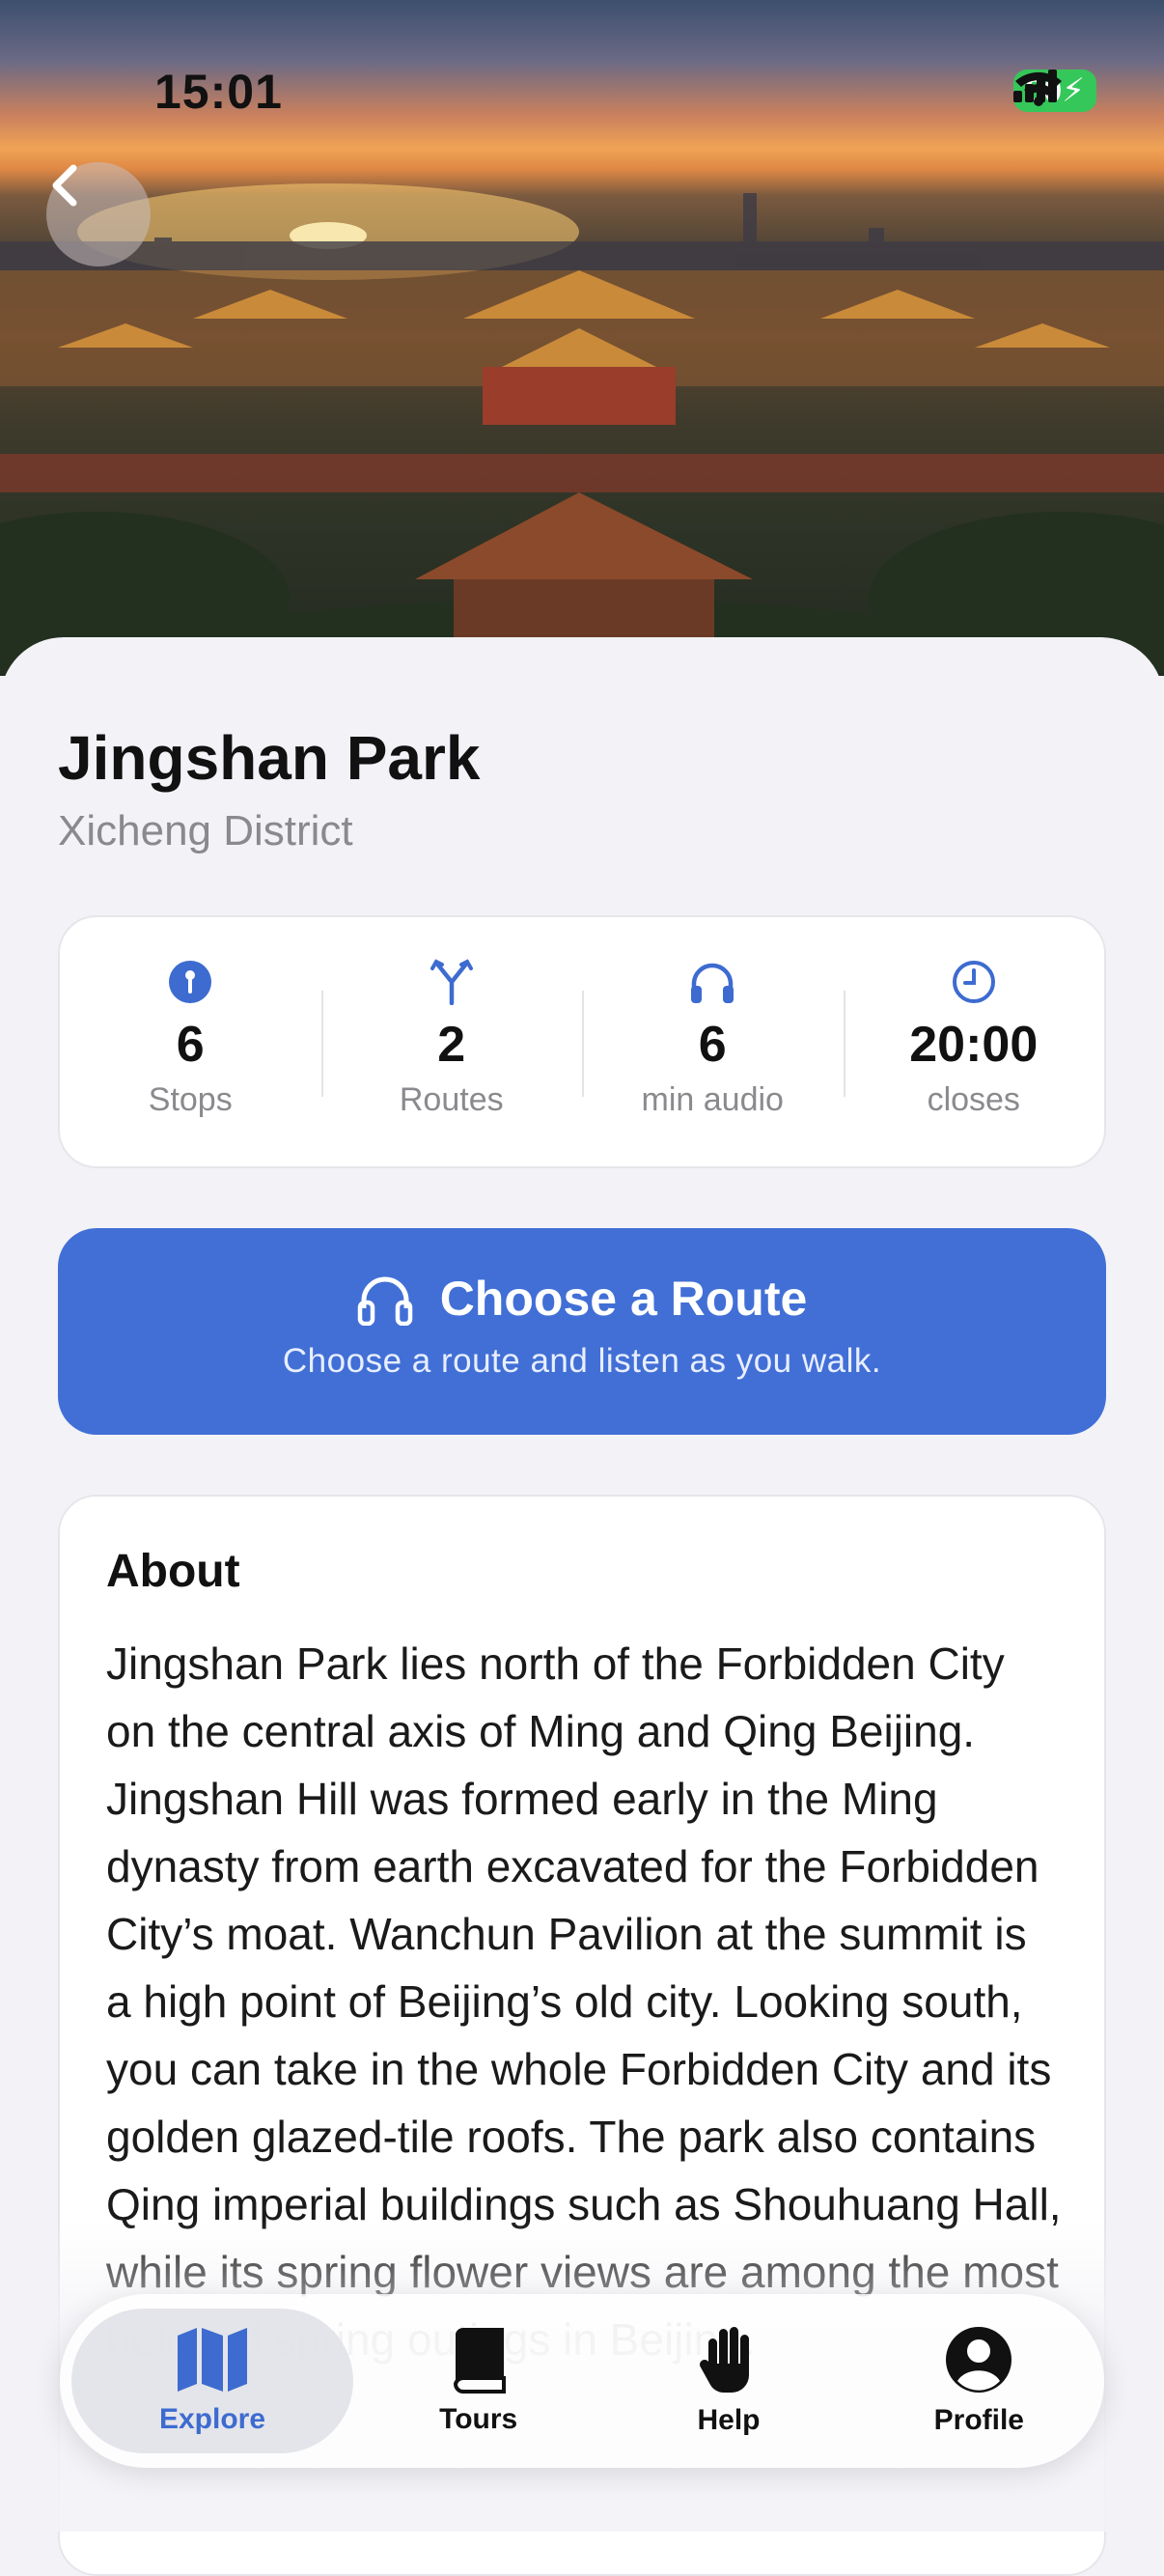  I want to click on about-title: About, so click(173, 1572).